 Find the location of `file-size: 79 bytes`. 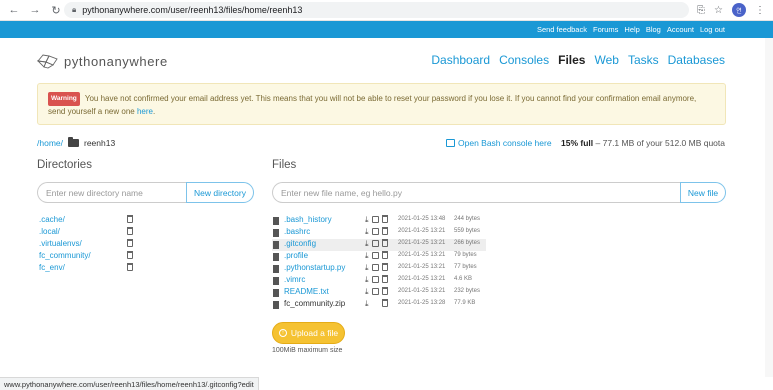

file-size: 79 bytes is located at coordinates (465, 255).